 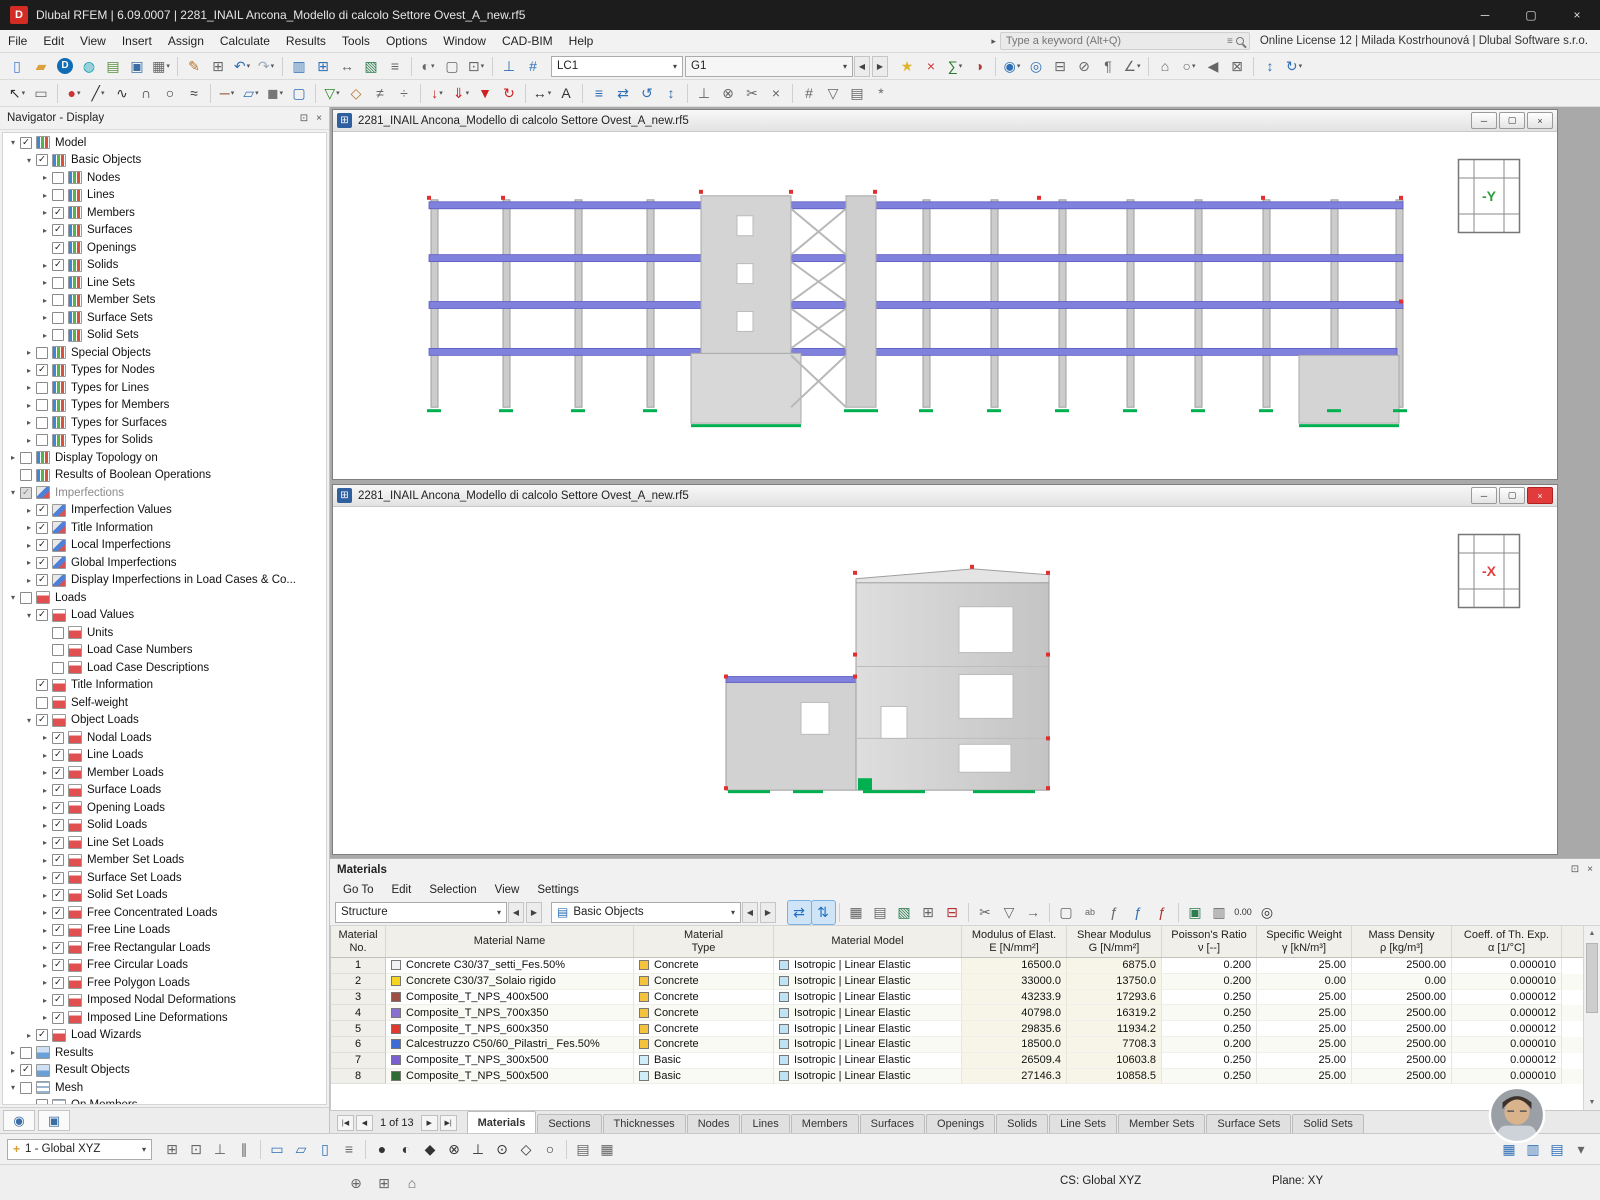 What do you see at coordinates (164, 283) in the screenshot?
I see `tree-item-line-sets: ▸ Line Sets` at bounding box center [164, 283].